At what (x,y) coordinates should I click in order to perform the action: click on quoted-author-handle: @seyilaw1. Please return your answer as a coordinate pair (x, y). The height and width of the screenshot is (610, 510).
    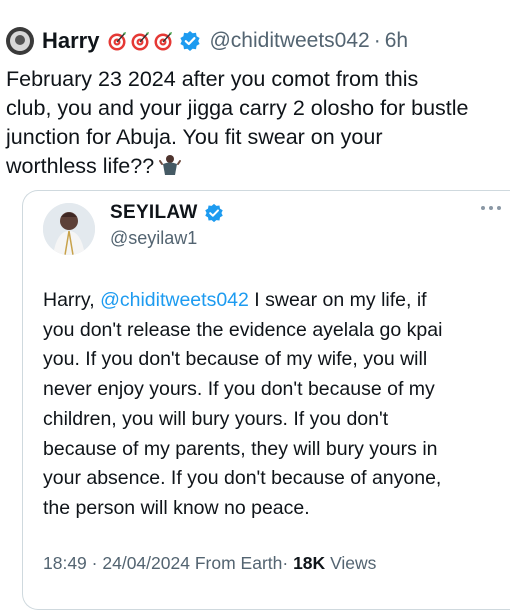
    Looking at the image, I should click on (153, 238).